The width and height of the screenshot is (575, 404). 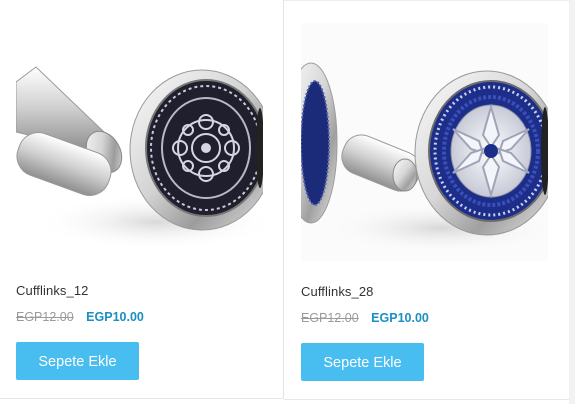 I want to click on scroll-edge, so click(x=572, y=202).